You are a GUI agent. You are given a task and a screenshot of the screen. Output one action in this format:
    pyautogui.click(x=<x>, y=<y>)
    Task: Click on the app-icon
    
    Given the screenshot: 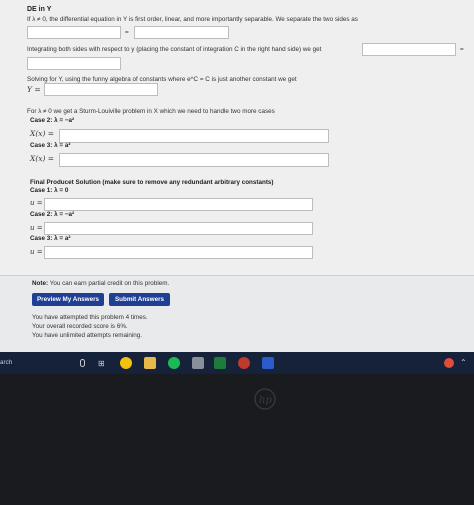 What is the action you would take?
    pyautogui.click(x=244, y=363)
    